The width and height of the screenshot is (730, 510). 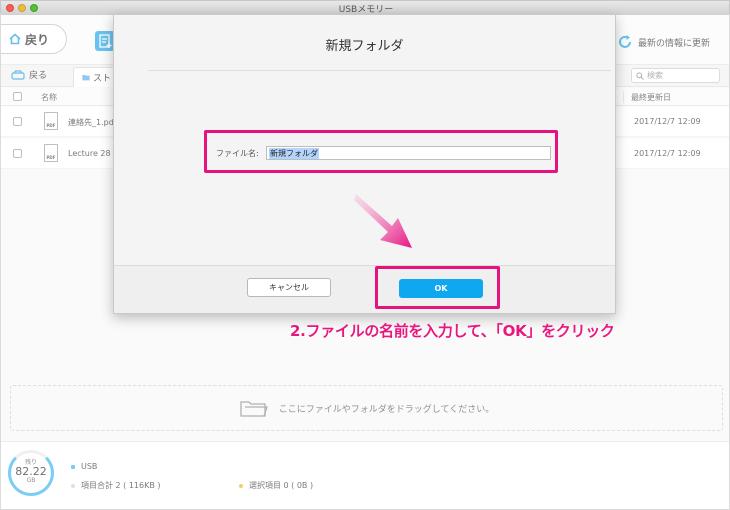 I want to click on highlight-box-ok, so click(x=437, y=287).